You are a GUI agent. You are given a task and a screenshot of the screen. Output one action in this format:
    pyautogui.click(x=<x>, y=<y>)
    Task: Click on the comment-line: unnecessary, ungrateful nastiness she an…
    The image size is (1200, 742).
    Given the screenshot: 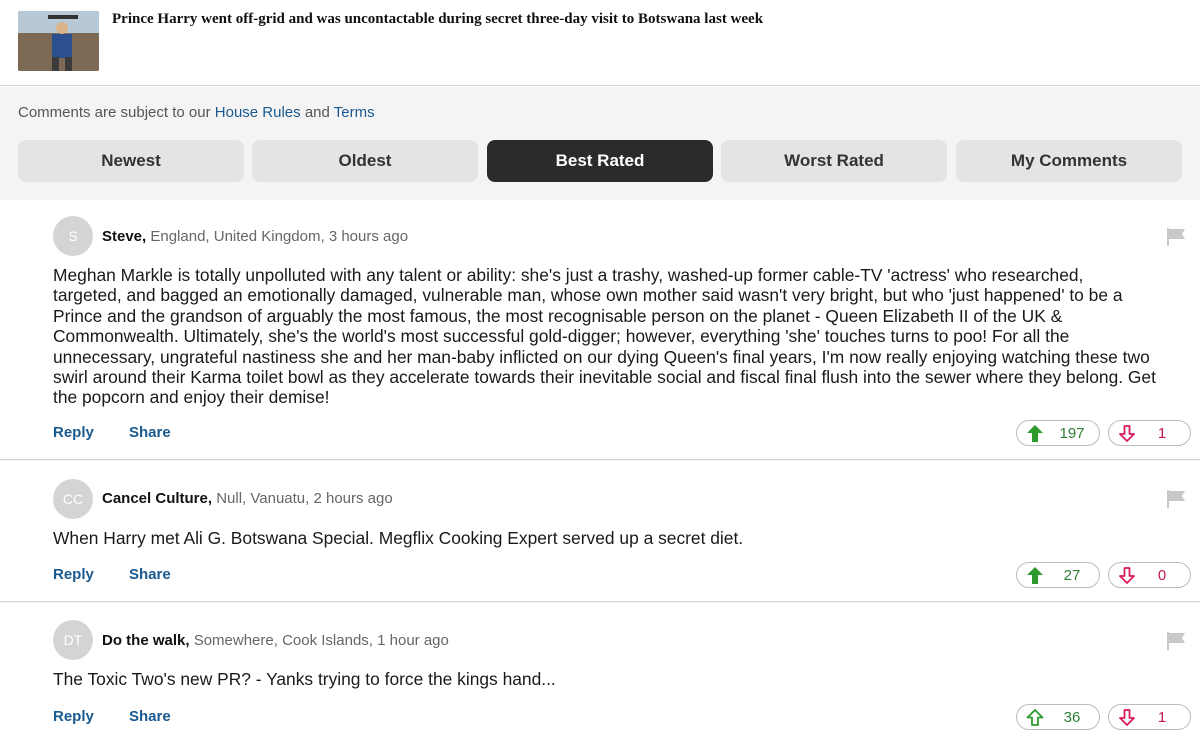 What is the action you would take?
    pyautogui.click(x=601, y=356)
    